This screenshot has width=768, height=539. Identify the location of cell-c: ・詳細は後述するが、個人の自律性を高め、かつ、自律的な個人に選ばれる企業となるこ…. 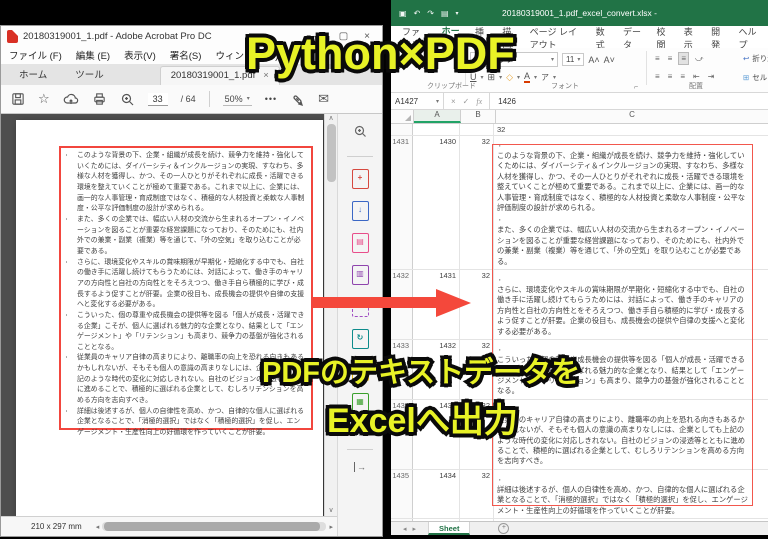
(631, 494).